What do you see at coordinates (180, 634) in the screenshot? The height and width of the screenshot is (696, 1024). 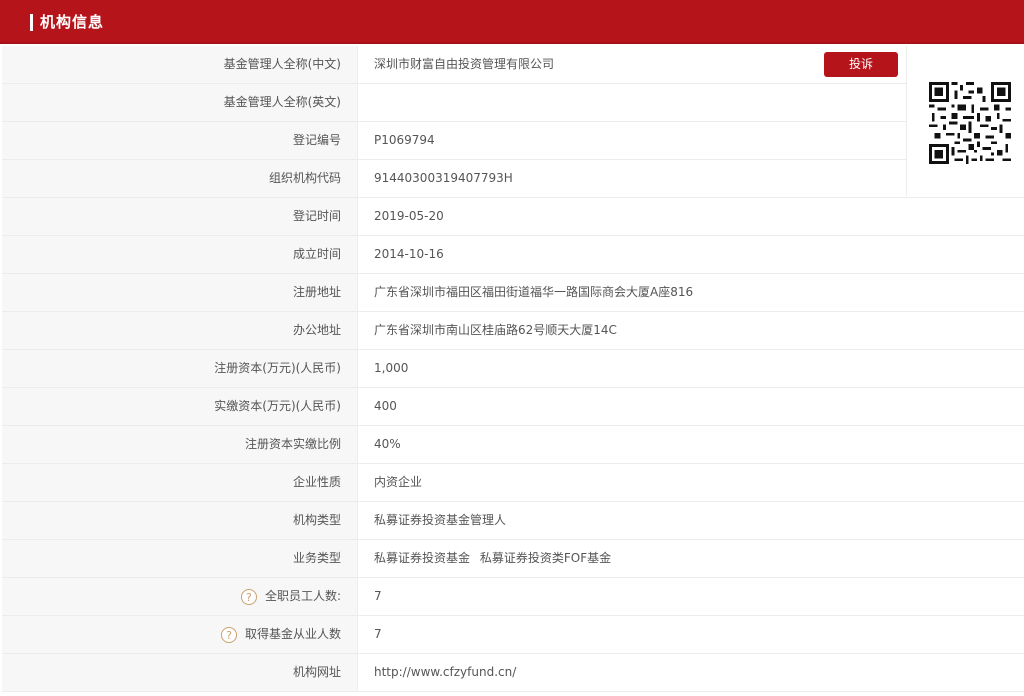 I see `row-label: ? 取得基金从业人数` at bounding box center [180, 634].